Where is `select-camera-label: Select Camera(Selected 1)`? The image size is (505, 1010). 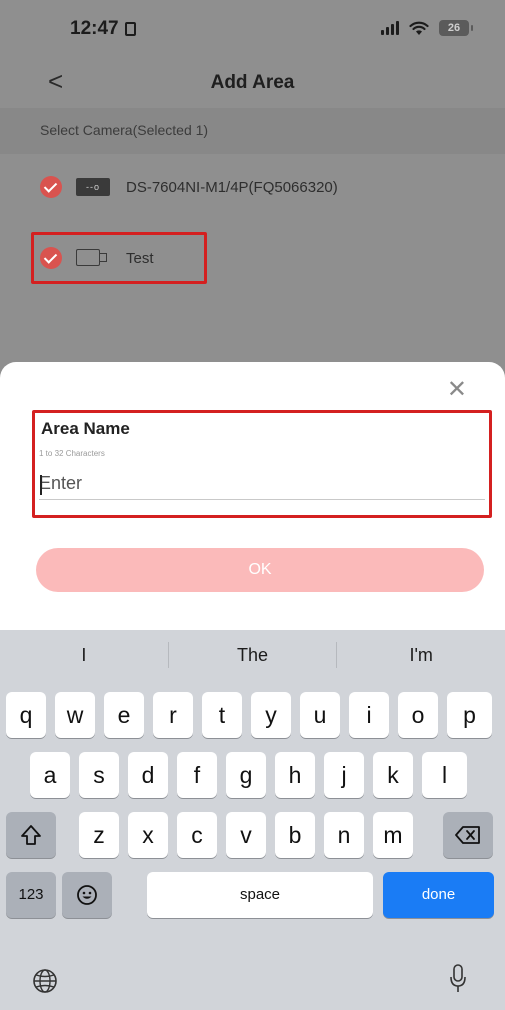
select-camera-label: Select Camera(Selected 1) is located at coordinates (252, 131).